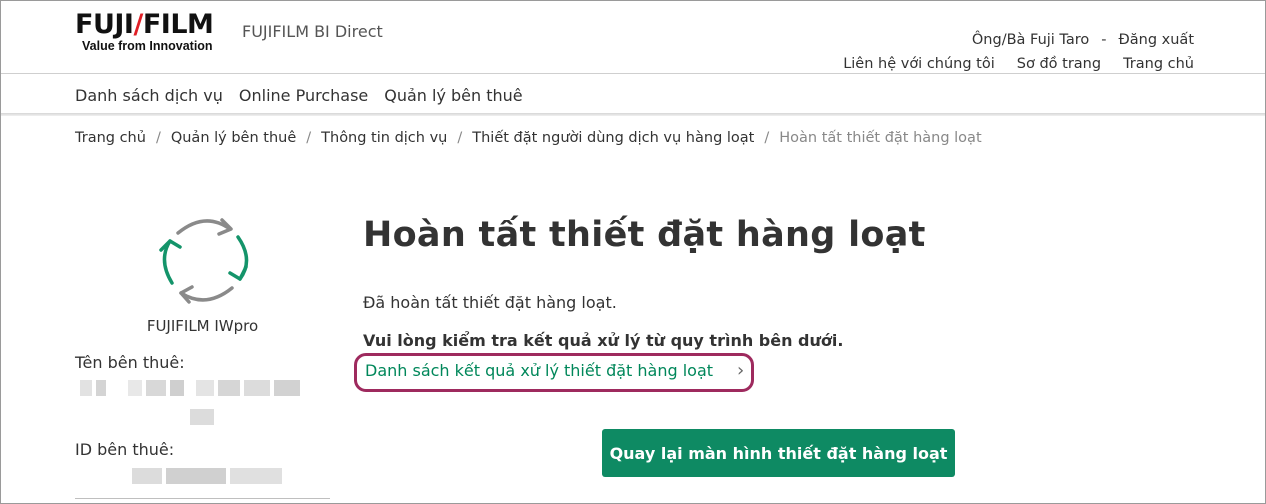 This screenshot has height=504, width=1266. I want to click on home-link: Trang chủ, so click(1158, 64).